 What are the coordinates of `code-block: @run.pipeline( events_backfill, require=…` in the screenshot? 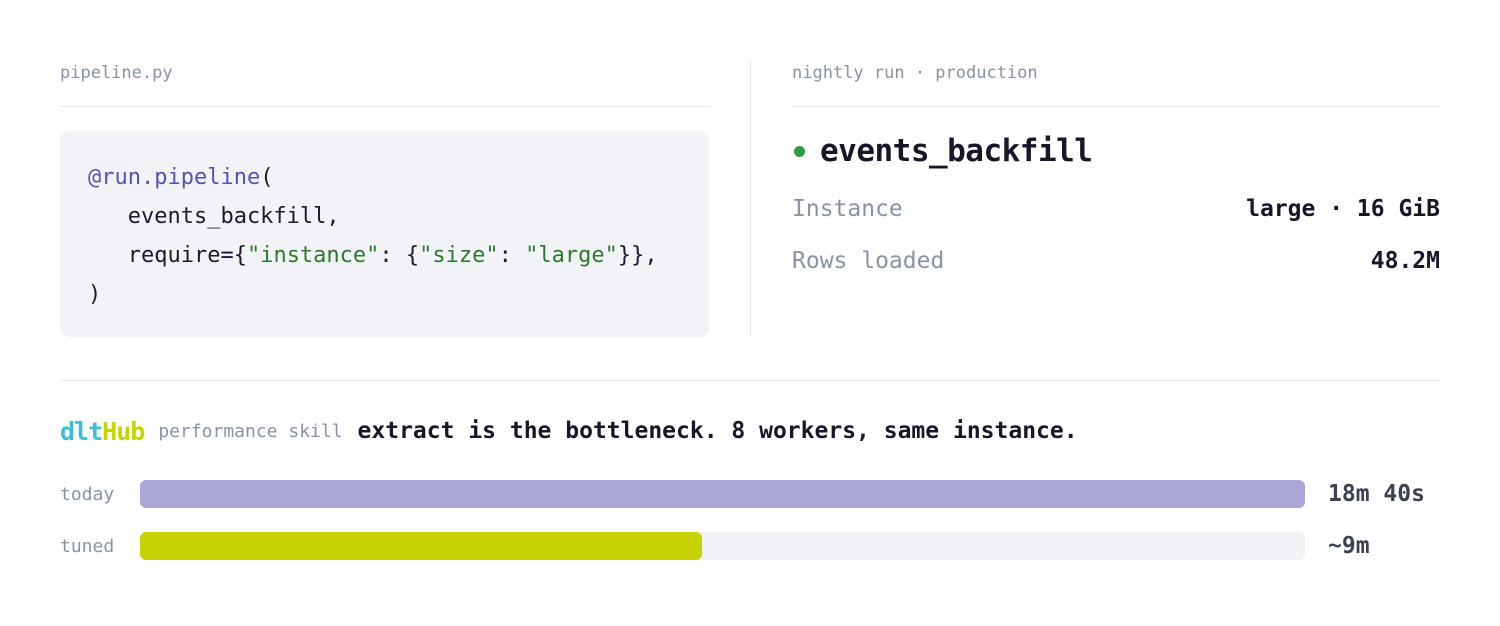 It's located at (384, 234).